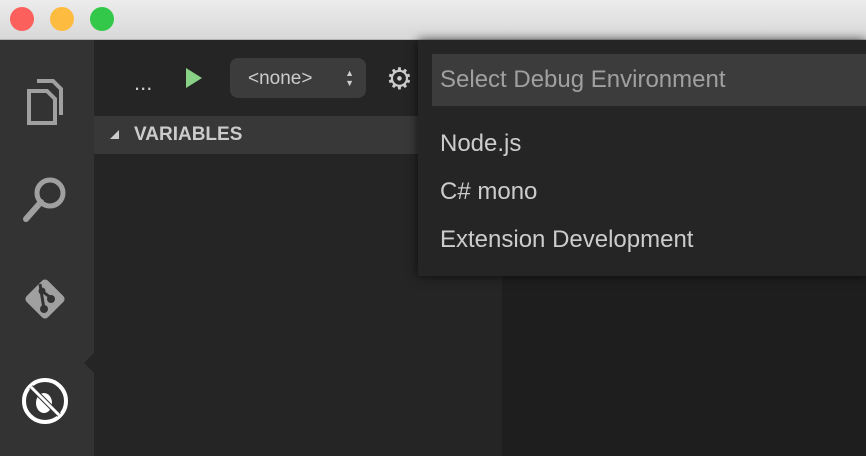 The height and width of the screenshot is (456, 866). I want to click on gear-icon: ⚙, so click(399, 79).